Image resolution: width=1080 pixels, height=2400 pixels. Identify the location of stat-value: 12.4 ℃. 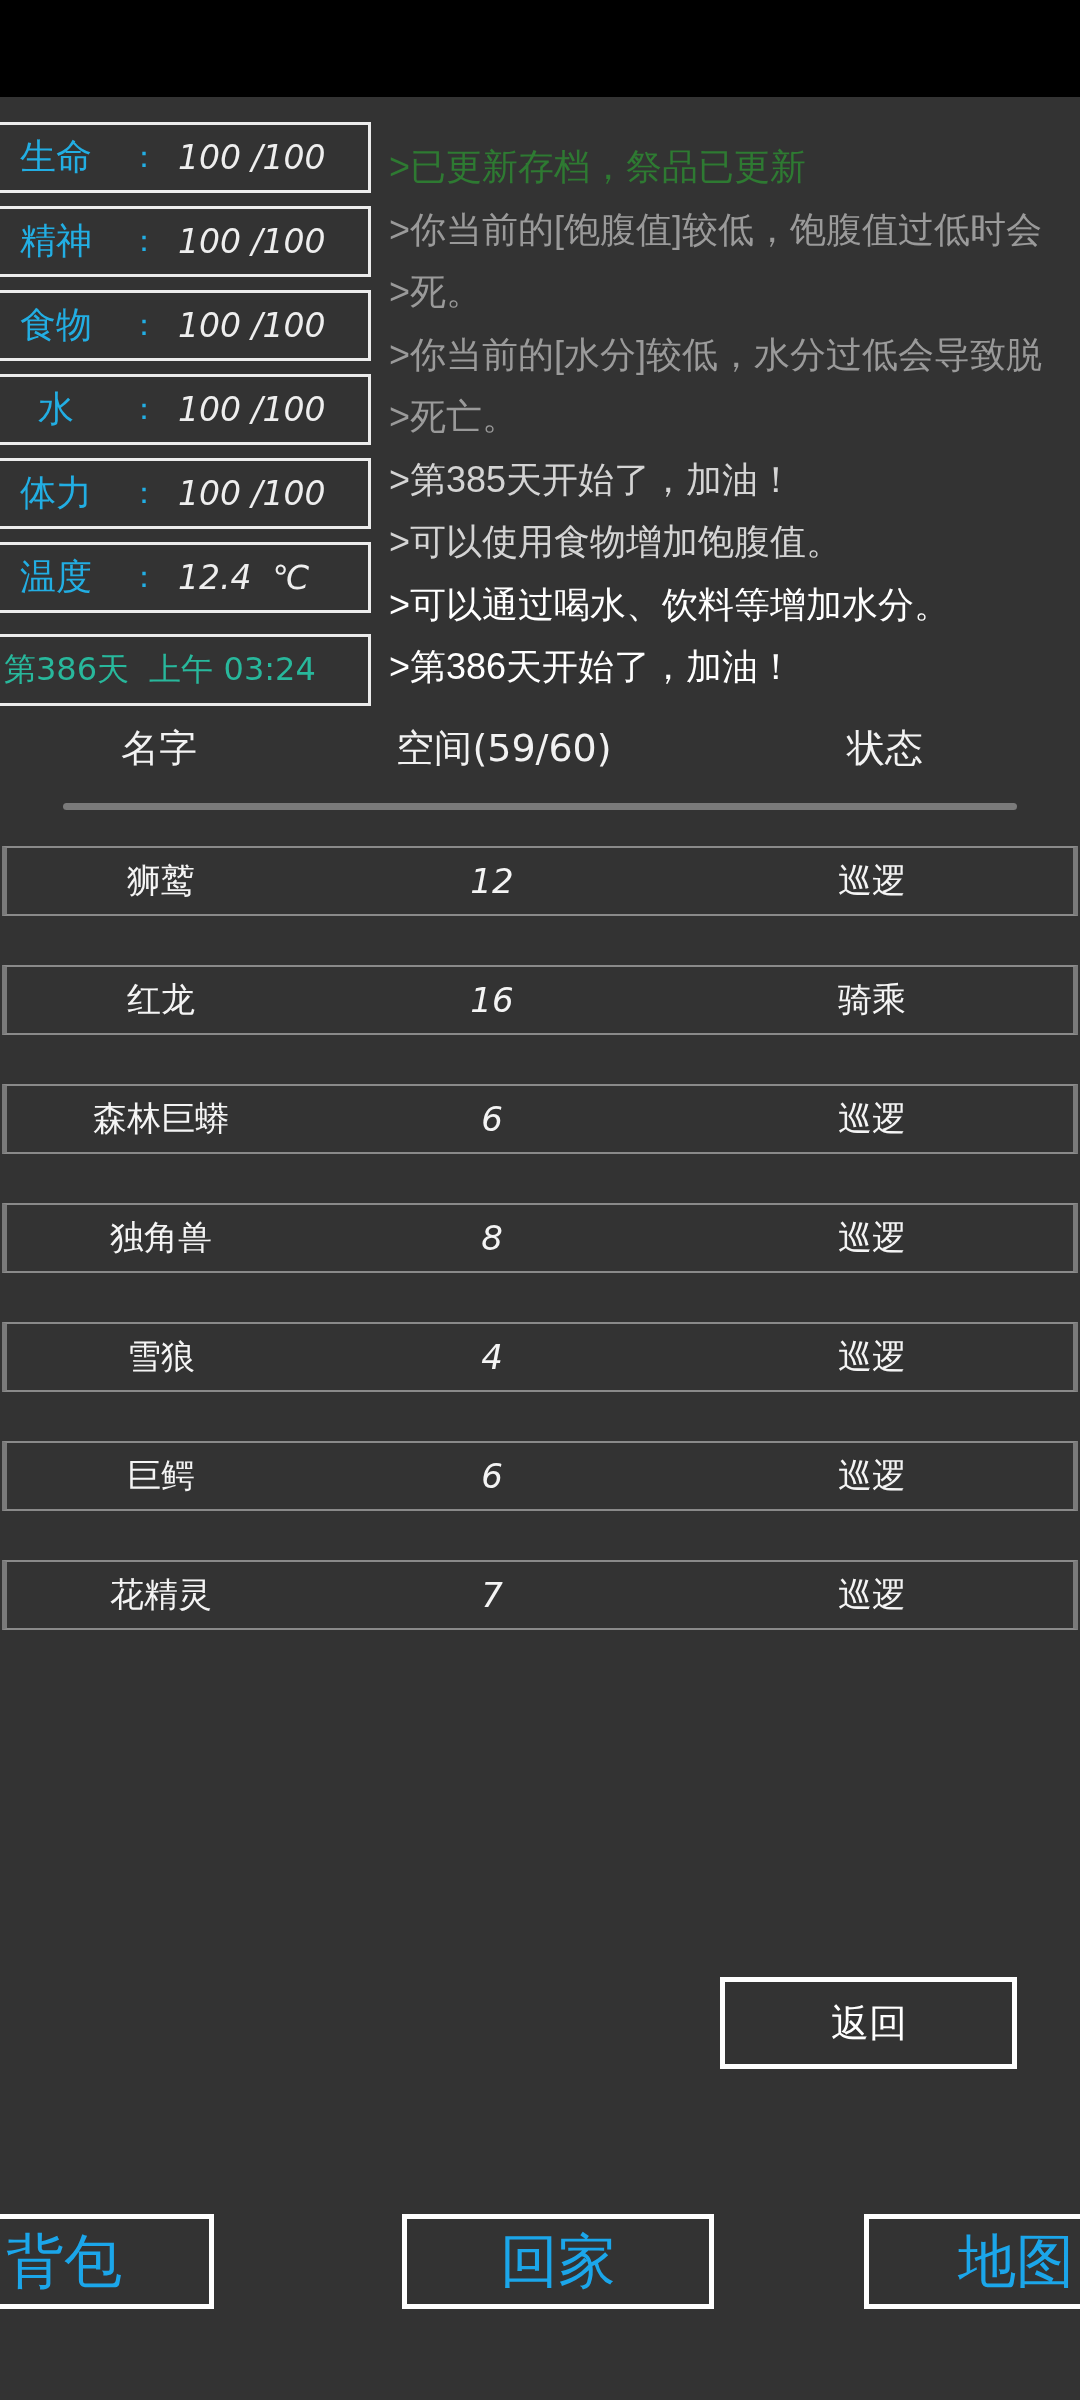
(244, 577).